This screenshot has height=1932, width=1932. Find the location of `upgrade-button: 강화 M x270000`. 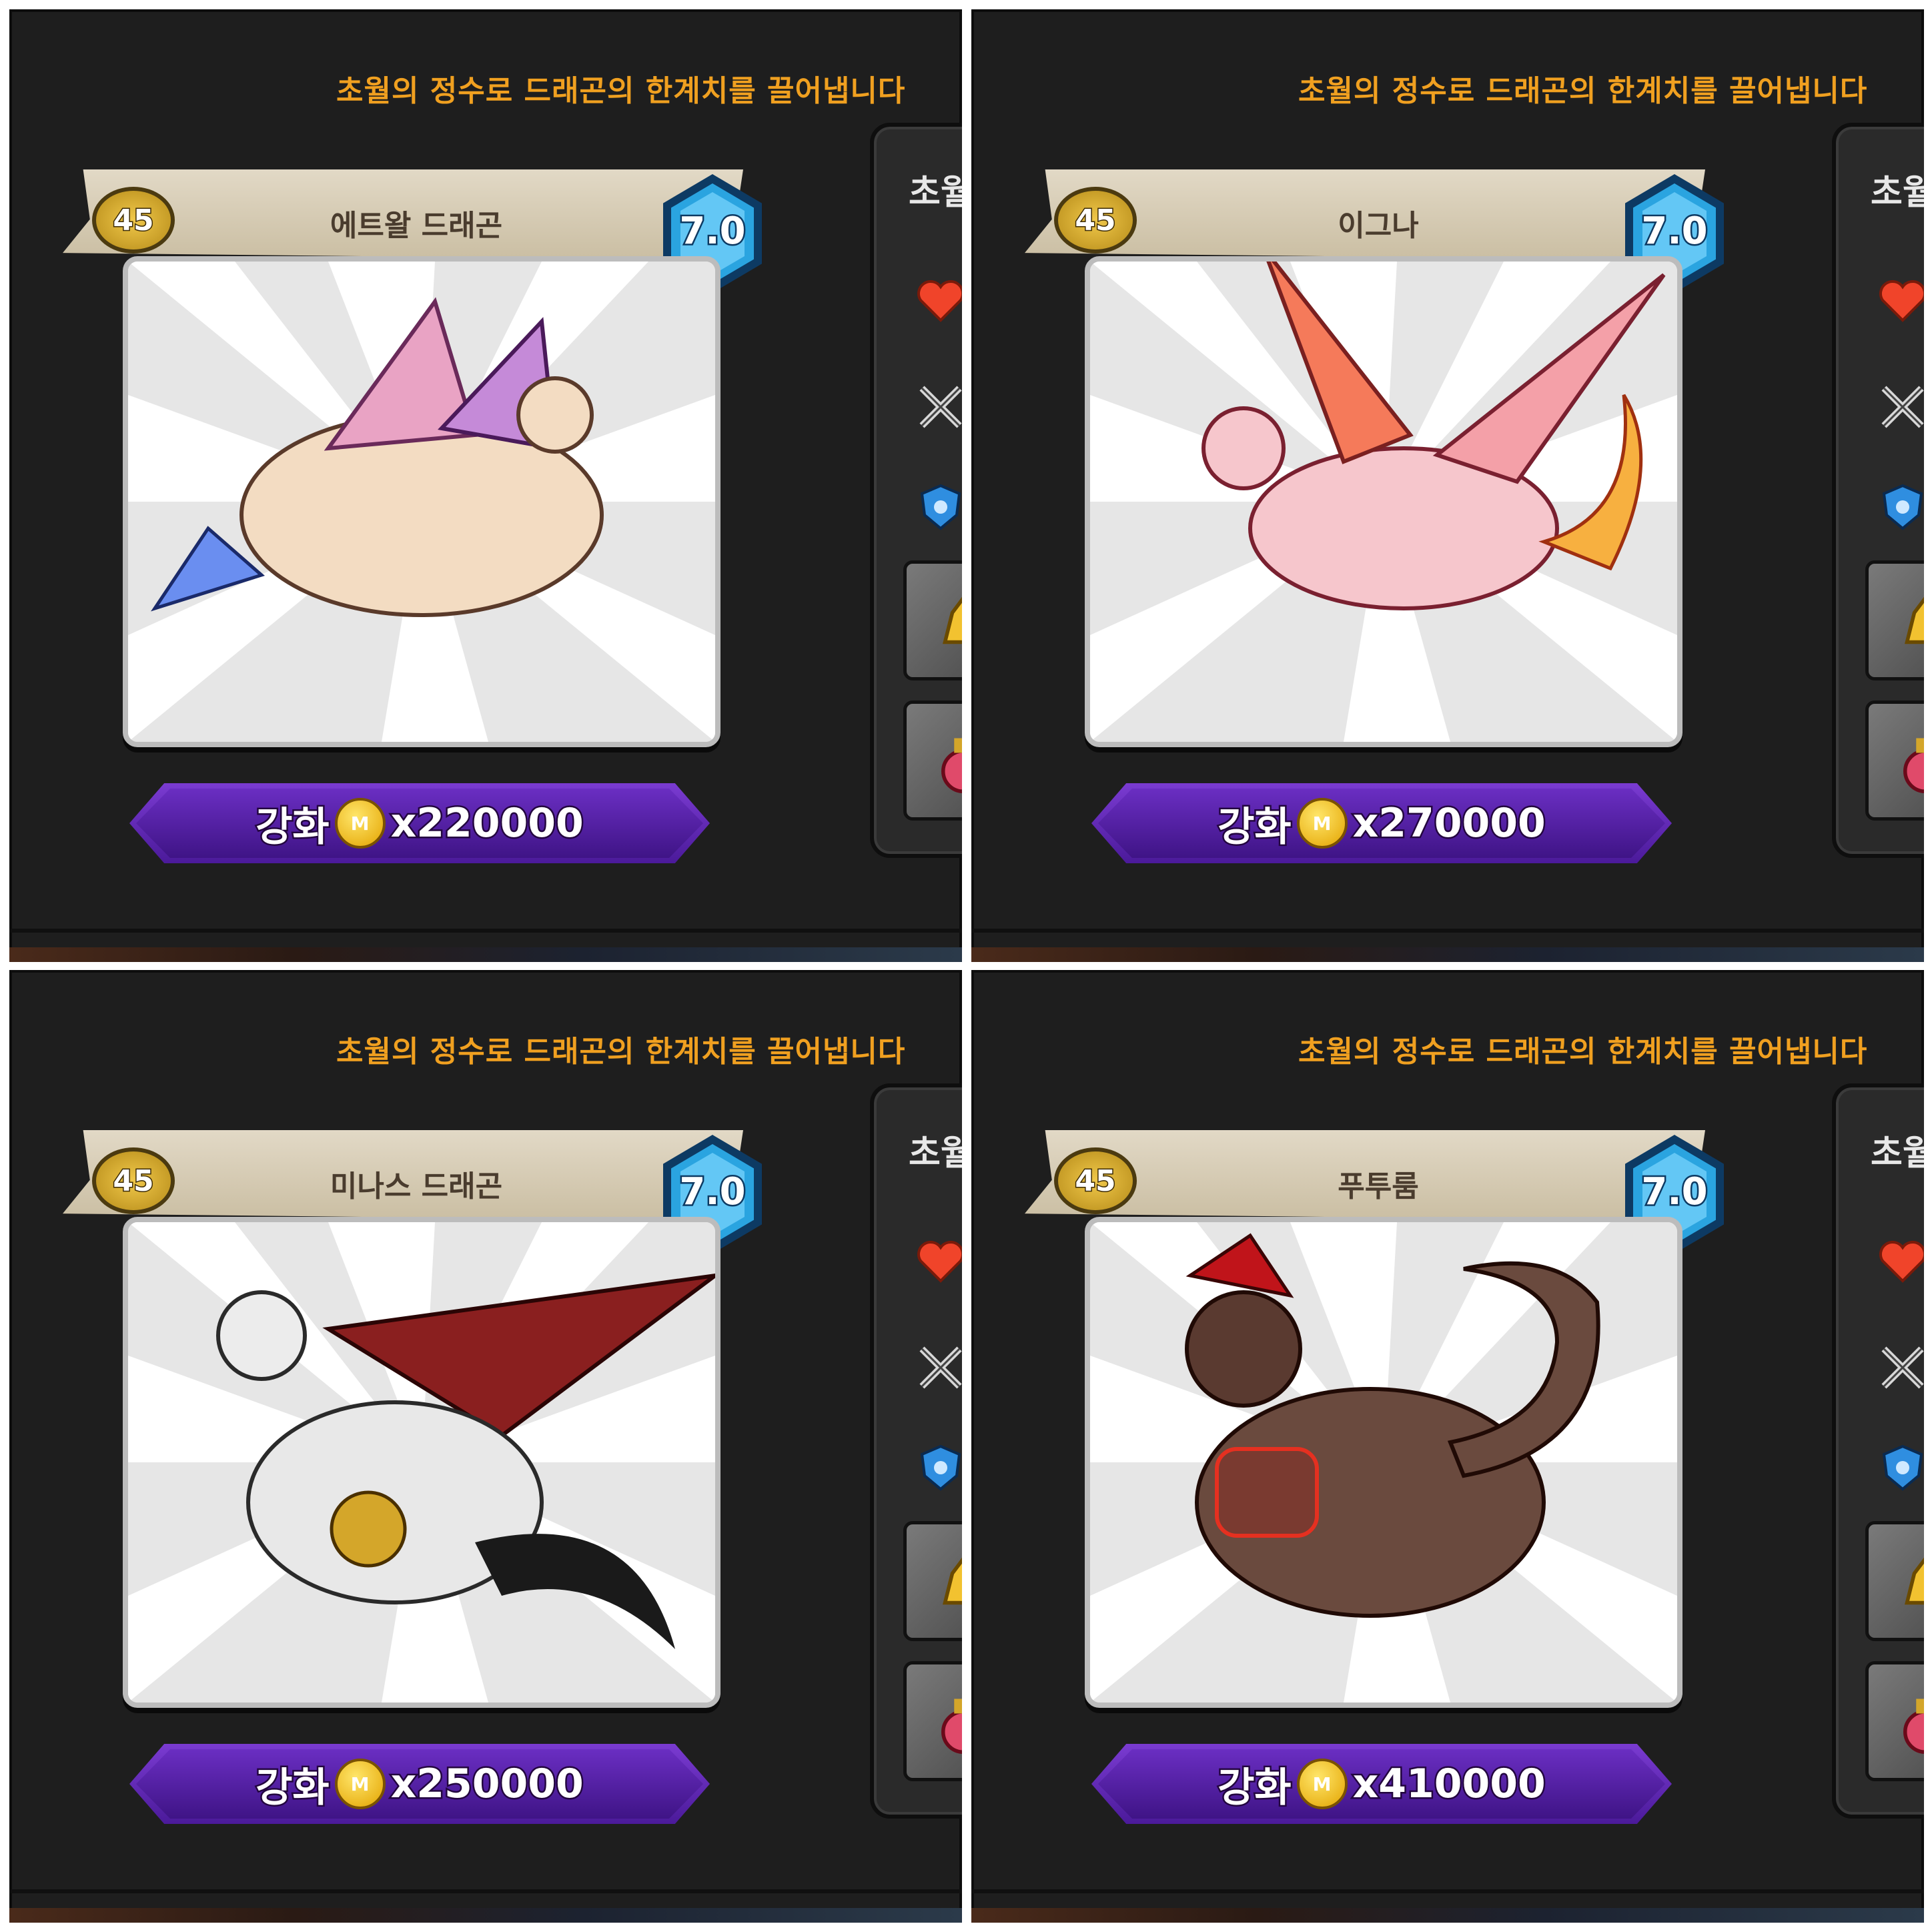

upgrade-button: 강화 M x270000 is located at coordinates (1381, 823).